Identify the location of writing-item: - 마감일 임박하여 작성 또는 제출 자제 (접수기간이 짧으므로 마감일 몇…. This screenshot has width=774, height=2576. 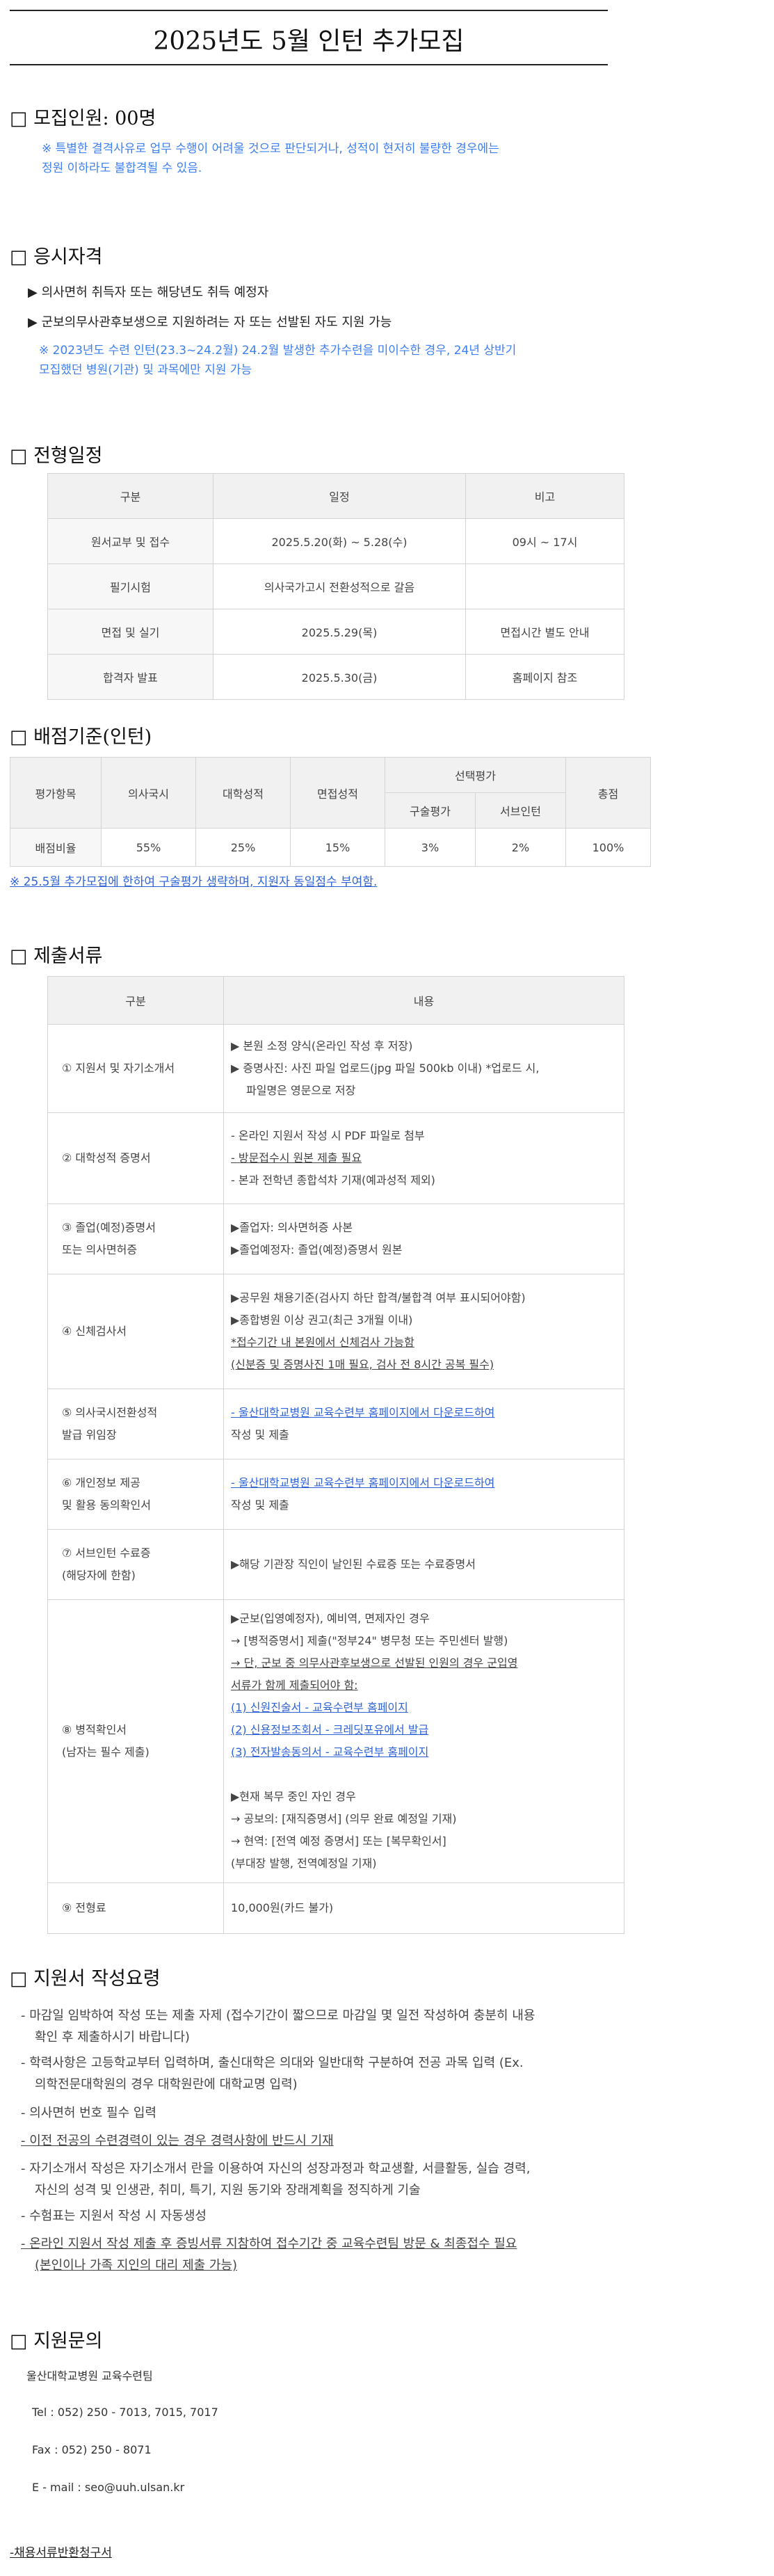
(334, 2026).